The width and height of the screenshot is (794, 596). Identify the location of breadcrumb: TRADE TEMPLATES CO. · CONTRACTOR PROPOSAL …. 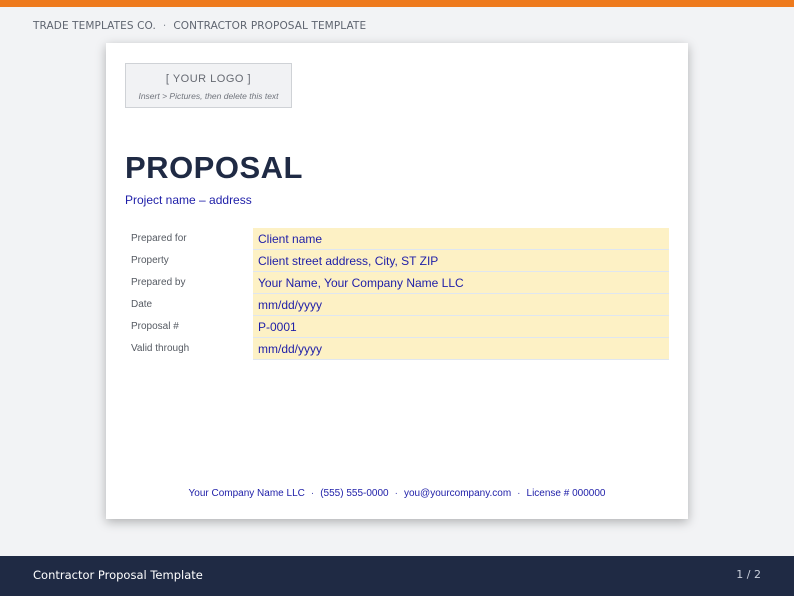
(199, 26).